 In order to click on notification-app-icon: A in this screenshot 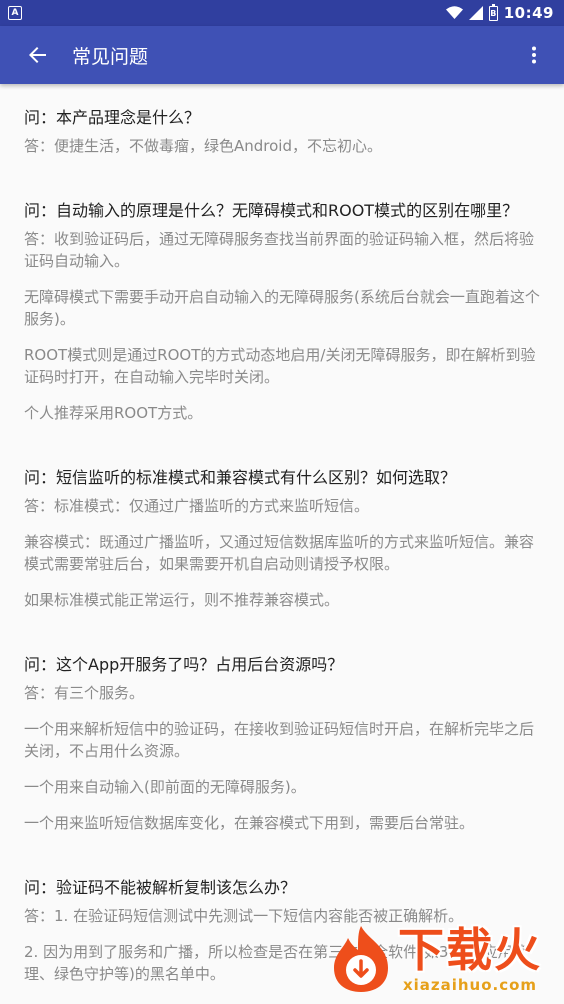, I will do `click(15, 13)`.